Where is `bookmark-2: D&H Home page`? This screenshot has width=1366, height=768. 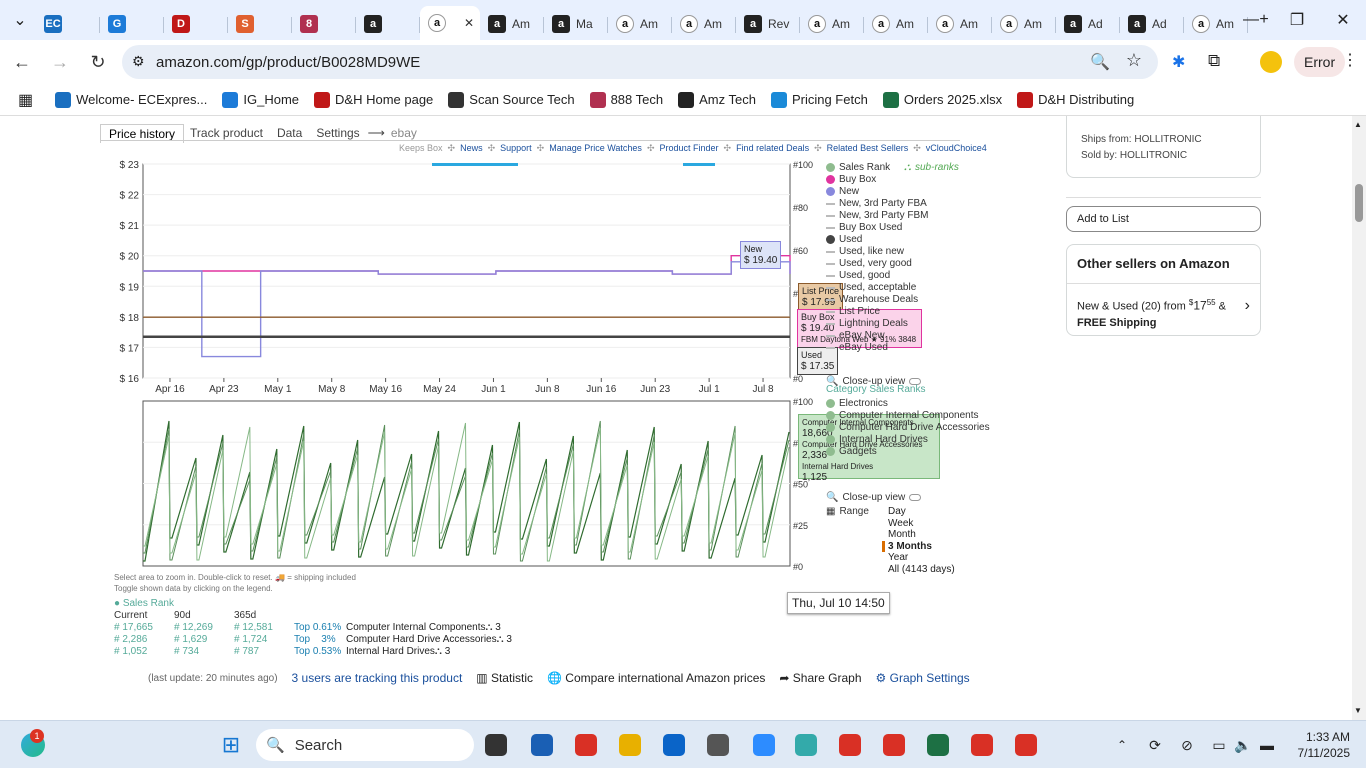
bookmark-2: D&H Home page is located at coordinates (373, 99).